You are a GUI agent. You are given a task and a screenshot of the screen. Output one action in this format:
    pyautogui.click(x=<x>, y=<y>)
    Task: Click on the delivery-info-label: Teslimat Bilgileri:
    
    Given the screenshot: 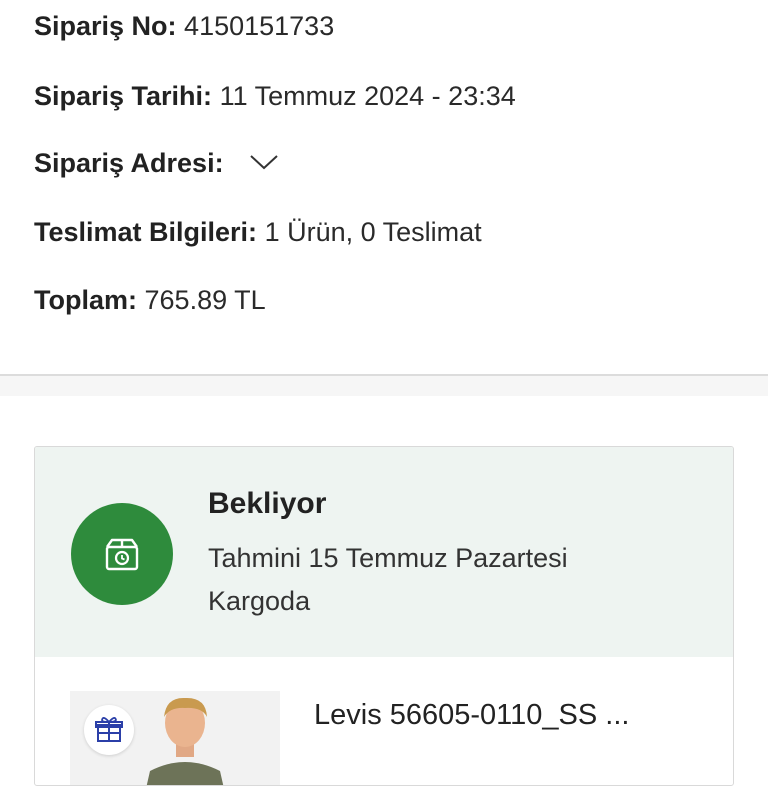 What is the action you would take?
    pyautogui.click(x=146, y=232)
    